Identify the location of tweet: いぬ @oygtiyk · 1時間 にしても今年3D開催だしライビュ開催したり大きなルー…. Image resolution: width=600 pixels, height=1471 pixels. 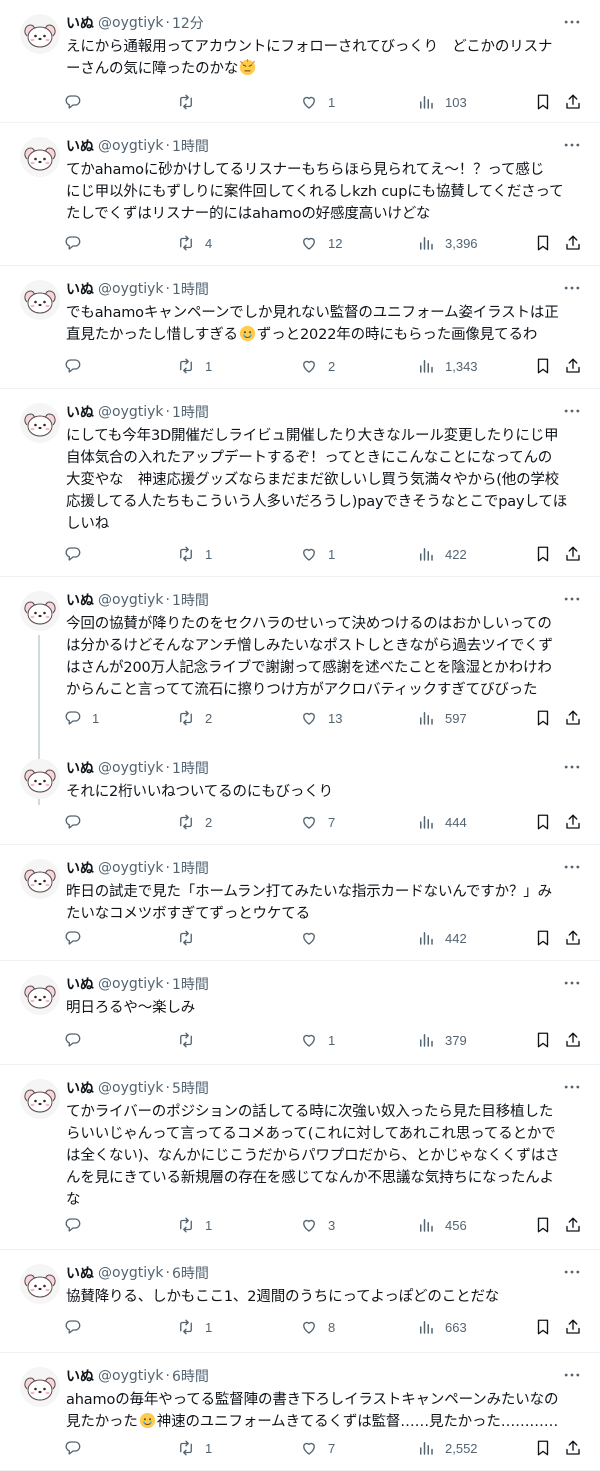
(300, 483).